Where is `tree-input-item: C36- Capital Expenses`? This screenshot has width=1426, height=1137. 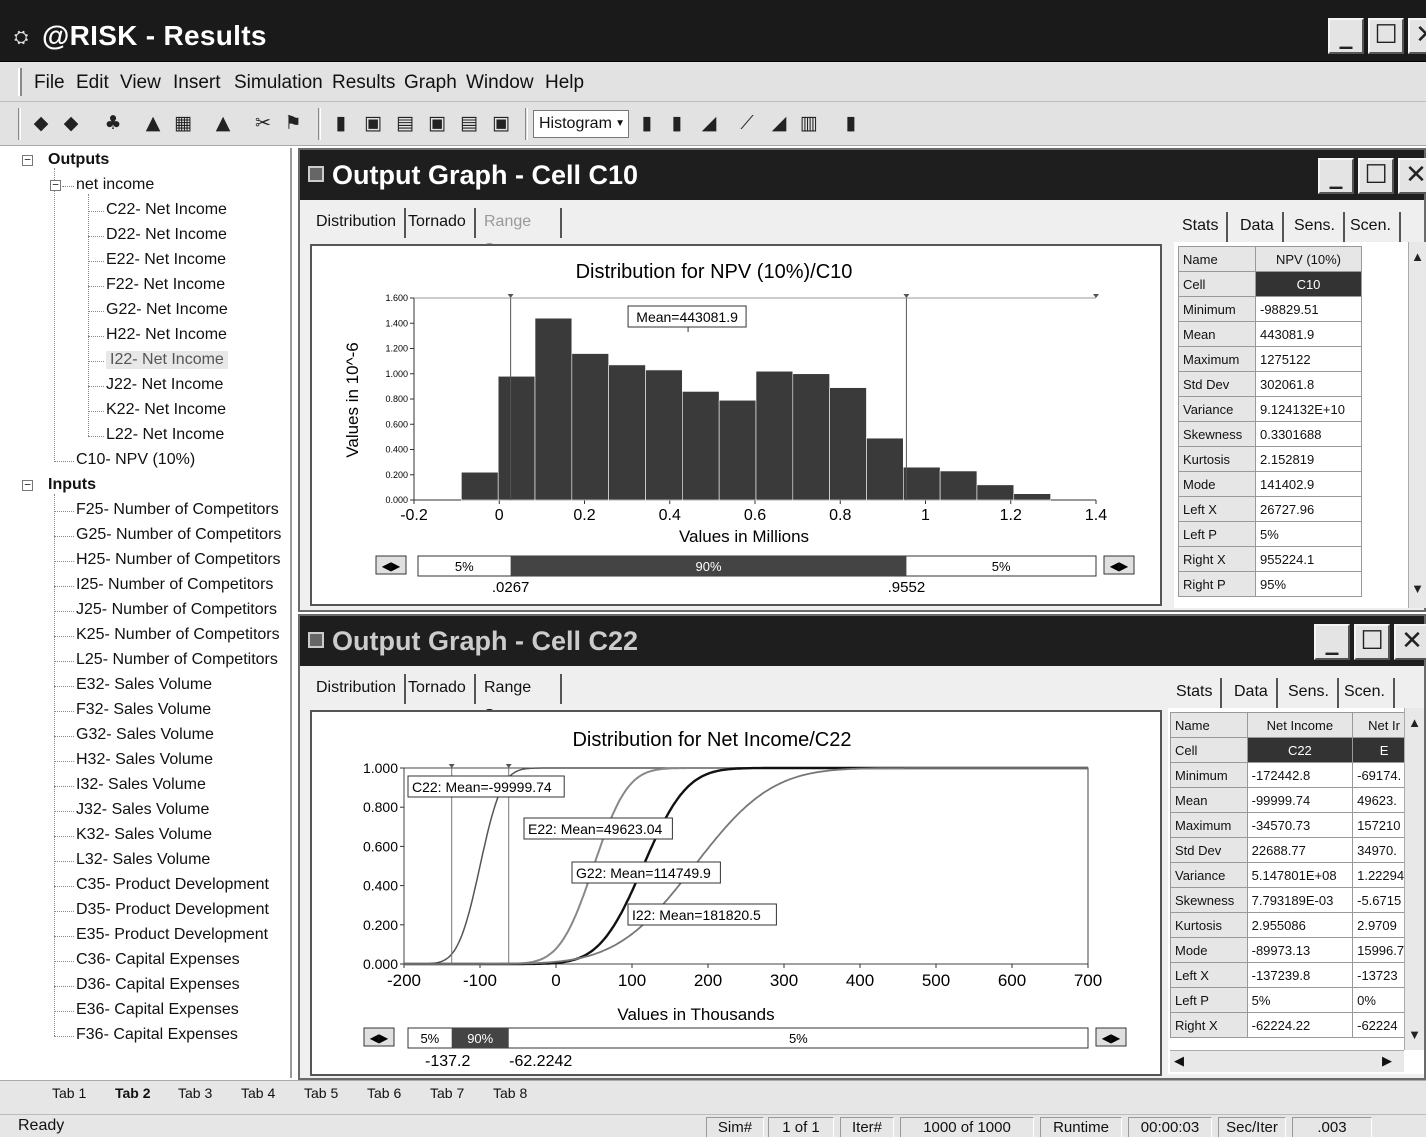
tree-input-item: C36- Capital Expenses is located at coordinates (158, 960).